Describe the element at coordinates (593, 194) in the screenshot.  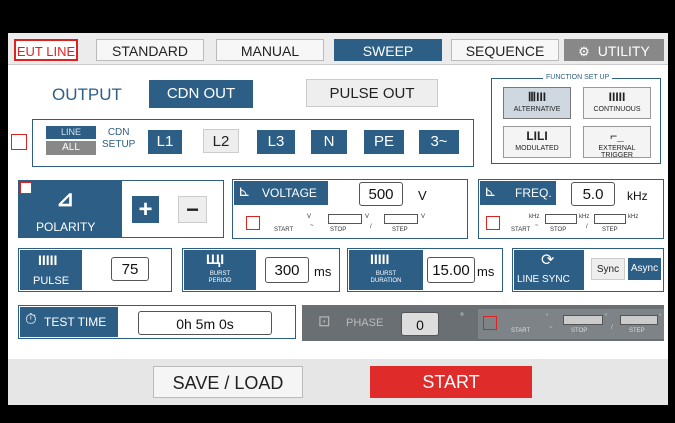
I see `freq-value: 5.0` at that location.